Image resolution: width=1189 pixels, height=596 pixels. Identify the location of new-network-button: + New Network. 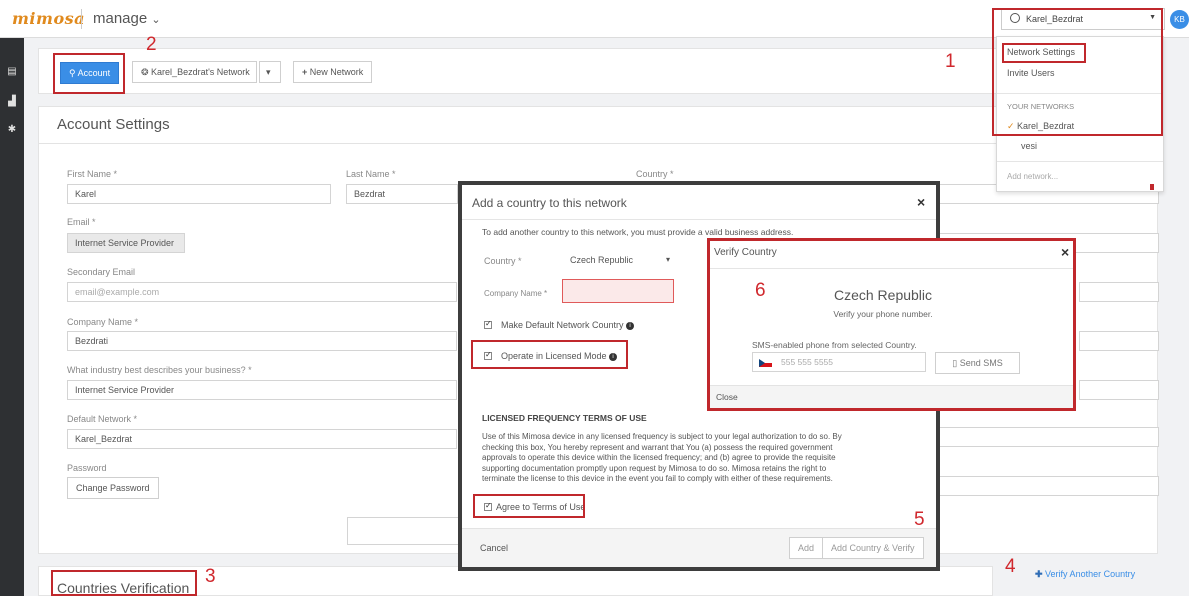
(333, 72).